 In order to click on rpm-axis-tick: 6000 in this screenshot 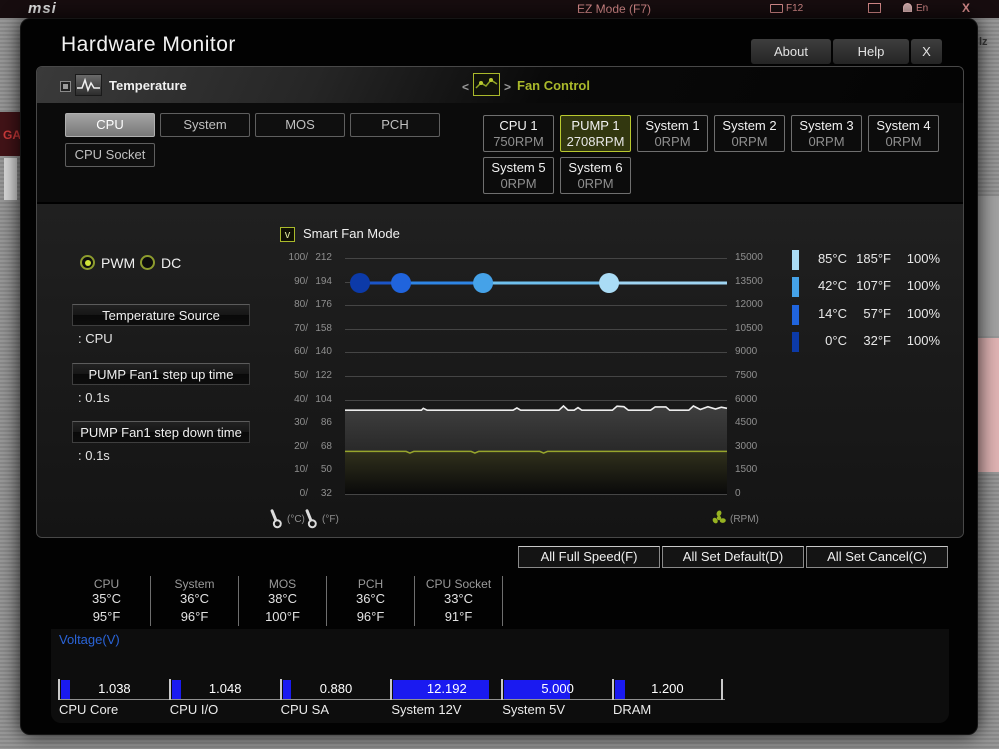, I will do `click(746, 399)`.